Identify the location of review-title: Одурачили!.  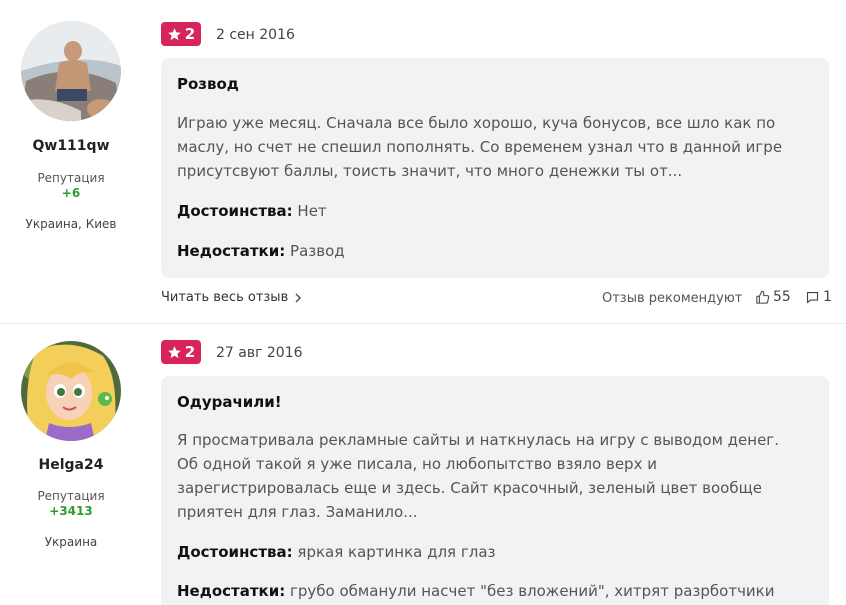
(229, 402).